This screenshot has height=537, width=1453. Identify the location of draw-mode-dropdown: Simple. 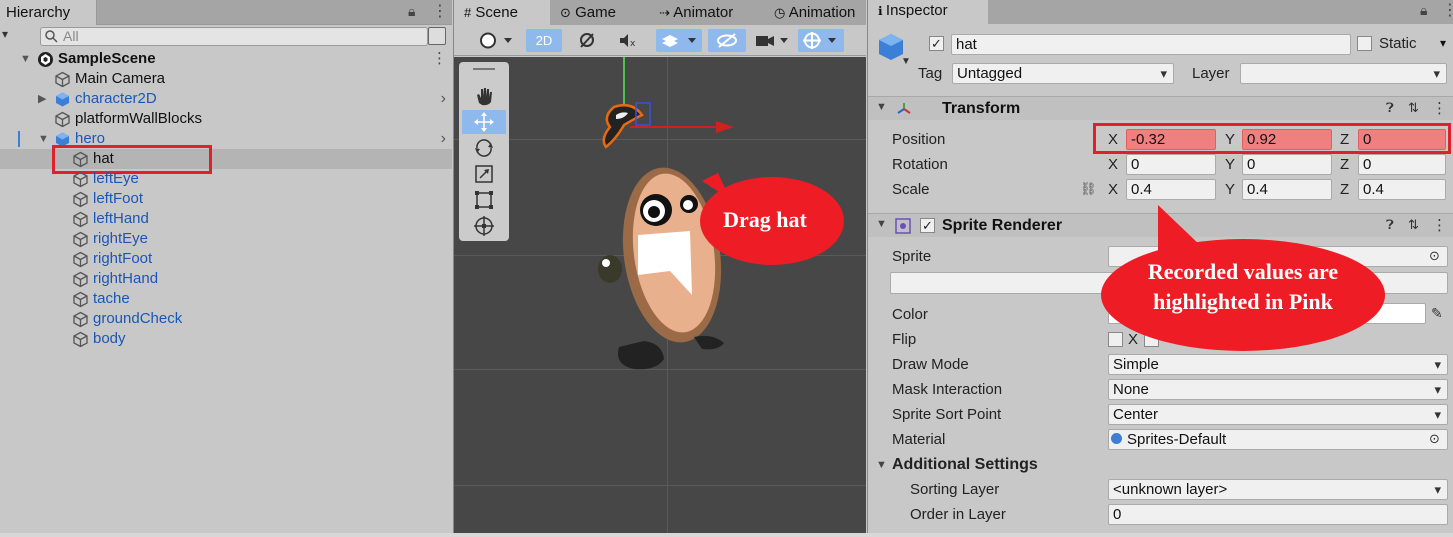
(1278, 364).